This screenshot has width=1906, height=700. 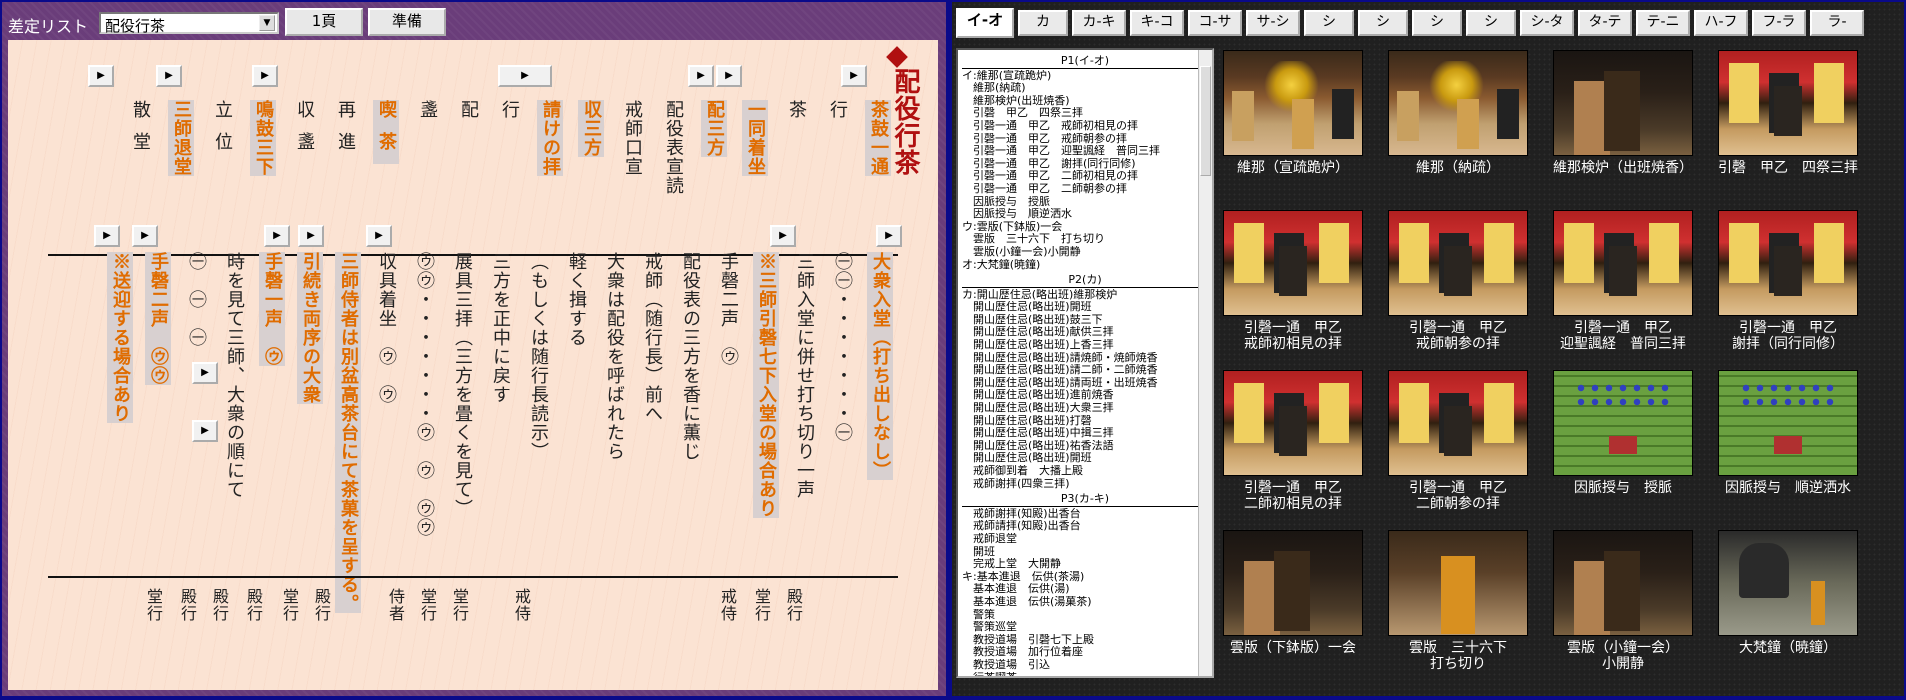 What do you see at coordinates (1085, 652) in the screenshot?
I see `toc-item: 教授道場 加行位着座` at bounding box center [1085, 652].